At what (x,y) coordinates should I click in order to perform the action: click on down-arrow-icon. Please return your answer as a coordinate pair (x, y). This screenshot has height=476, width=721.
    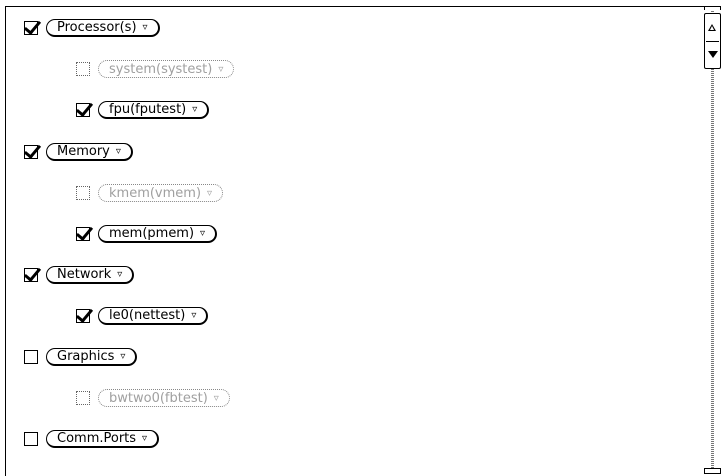
    Looking at the image, I should click on (712, 54).